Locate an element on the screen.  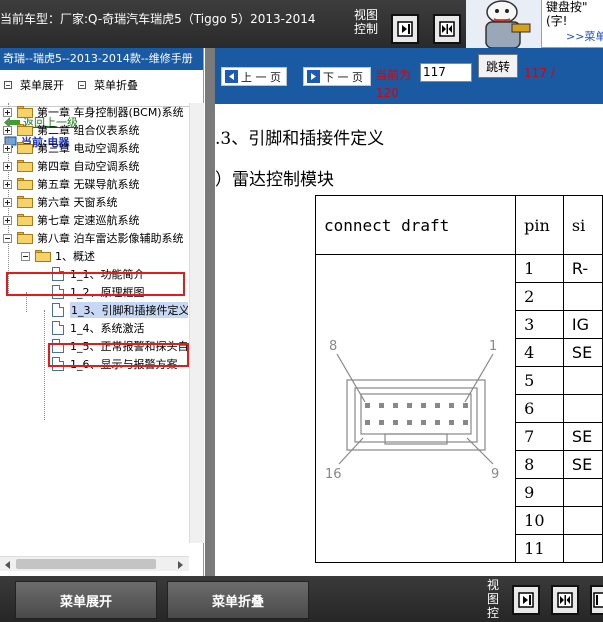
tree-item-label: 第三章 电动空调系统 is located at coordinates (88, 148).